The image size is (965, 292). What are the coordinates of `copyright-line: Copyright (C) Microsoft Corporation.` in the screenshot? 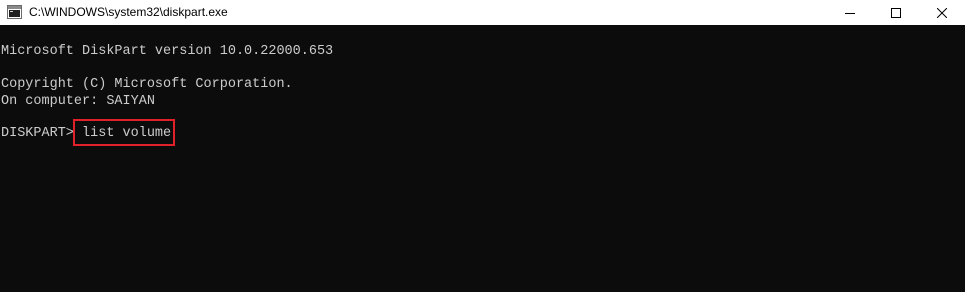 It's located at (147, 84).